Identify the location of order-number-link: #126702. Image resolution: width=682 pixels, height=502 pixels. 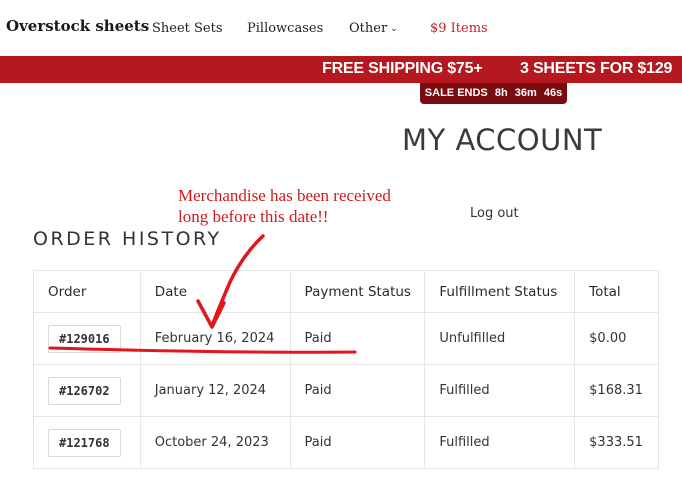
(84, 390).